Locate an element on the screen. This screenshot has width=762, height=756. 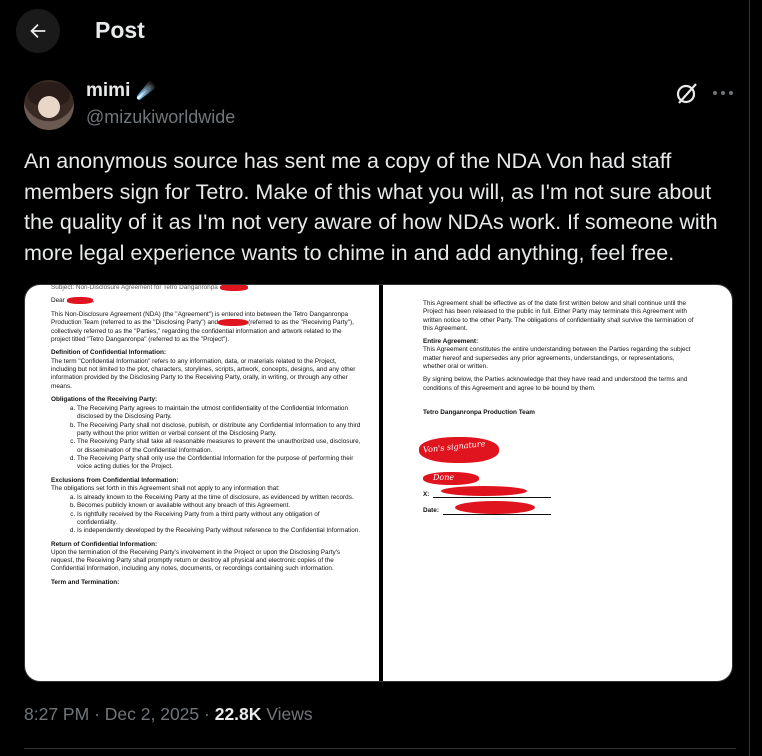
doc-obl-heading: Obligations of the Receiving Party: is located at coordinates (104, 399).